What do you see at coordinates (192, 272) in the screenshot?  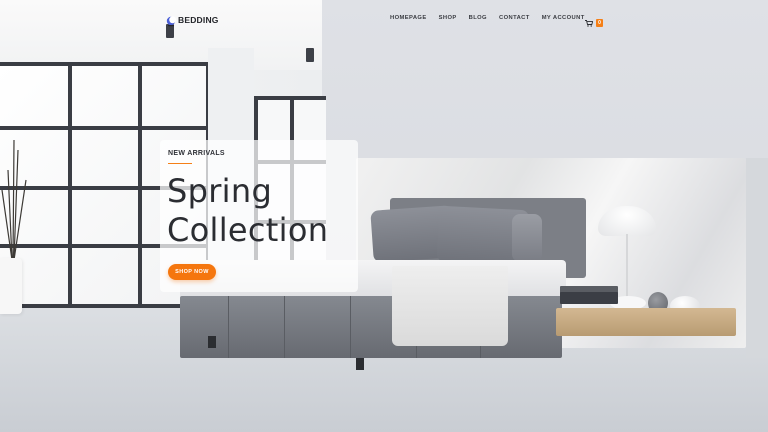 I see `shop-now-button: SHOP NOW` at bounding box center [192, 272].